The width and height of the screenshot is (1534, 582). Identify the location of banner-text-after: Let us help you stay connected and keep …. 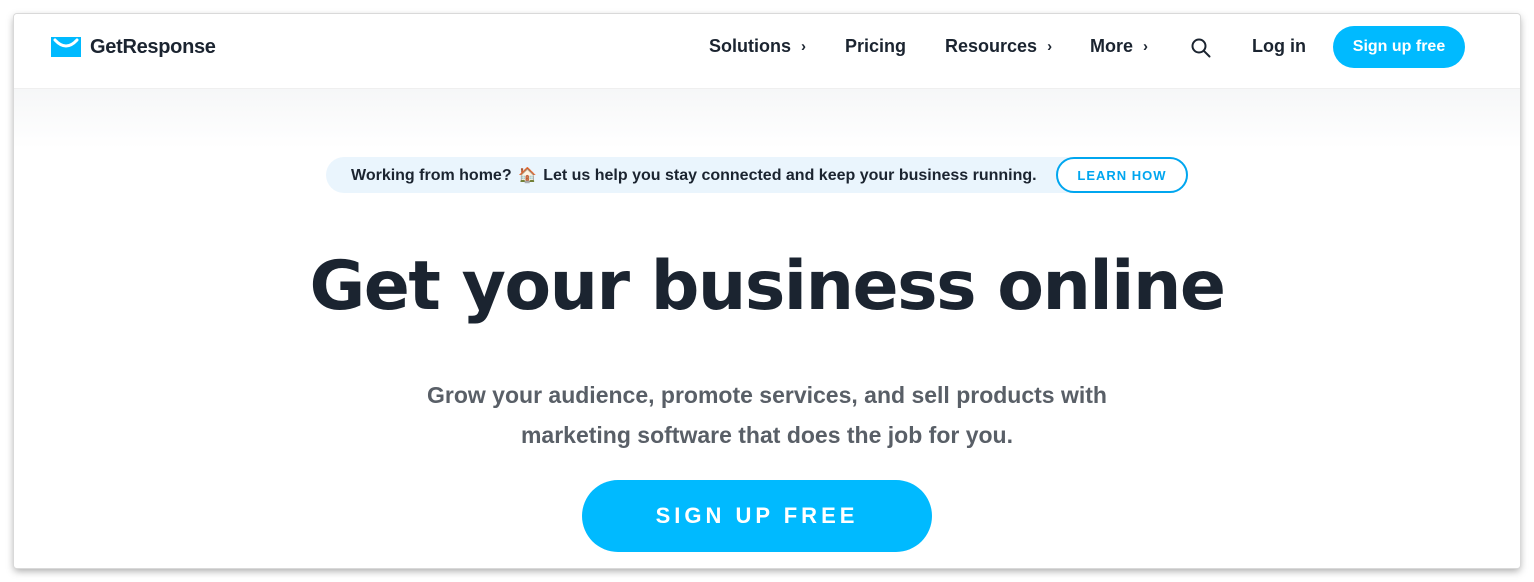
(790, 175).